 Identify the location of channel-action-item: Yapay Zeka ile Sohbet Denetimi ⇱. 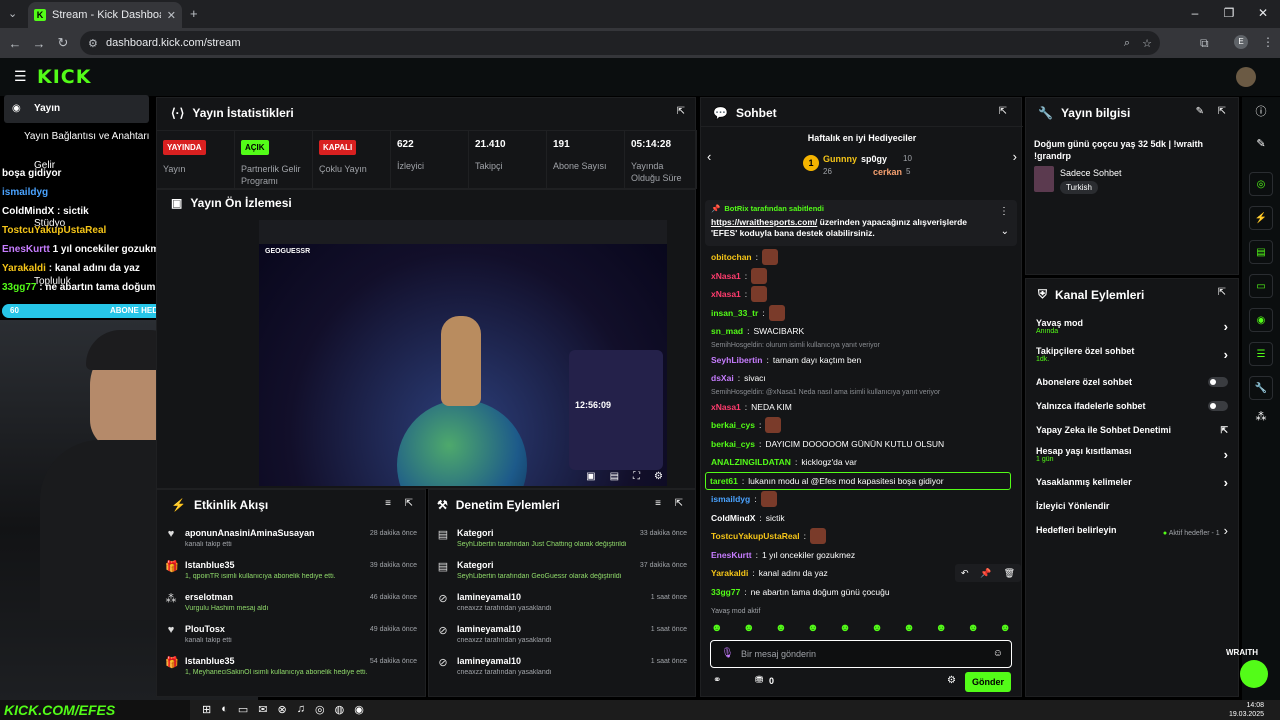
(1132, 430).